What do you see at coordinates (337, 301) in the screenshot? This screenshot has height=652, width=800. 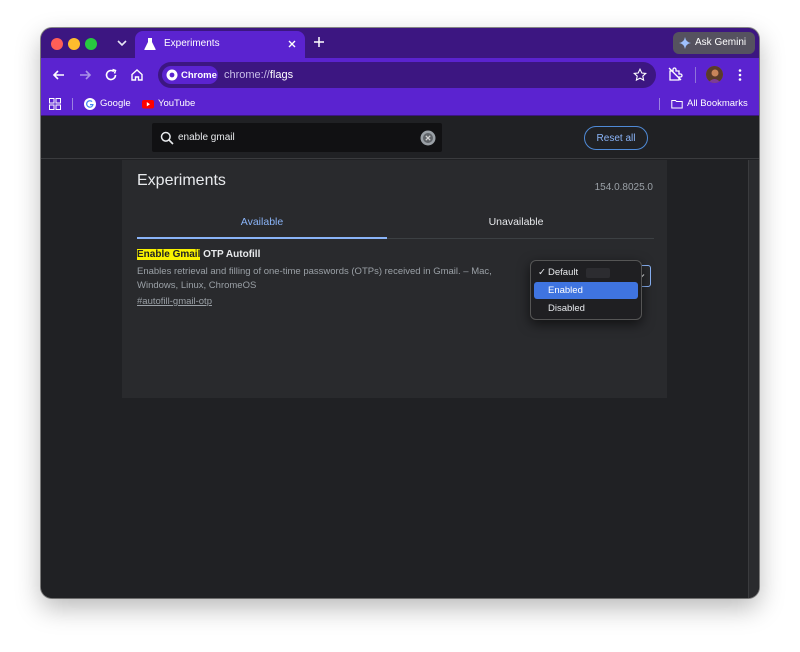 I see `flag-permalink: #autofill-gmail-otp` at bounding box center [337, 301].